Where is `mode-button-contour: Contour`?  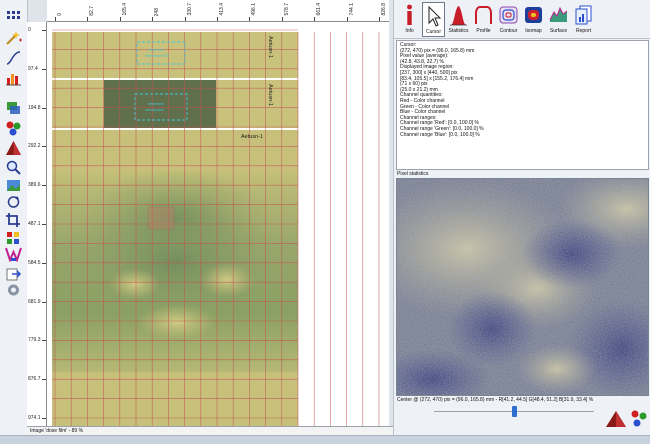 mode-button-contour: Contour is located at coordinates (508, 19).